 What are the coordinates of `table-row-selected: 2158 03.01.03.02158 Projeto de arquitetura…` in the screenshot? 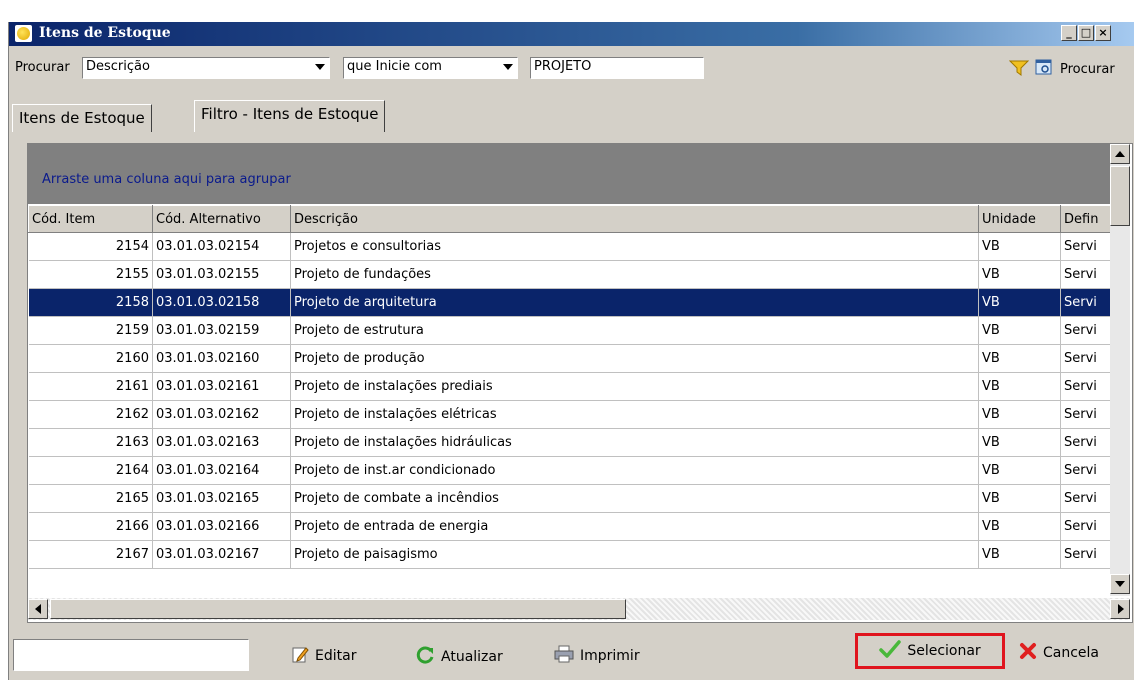 It's located at (570, 302).